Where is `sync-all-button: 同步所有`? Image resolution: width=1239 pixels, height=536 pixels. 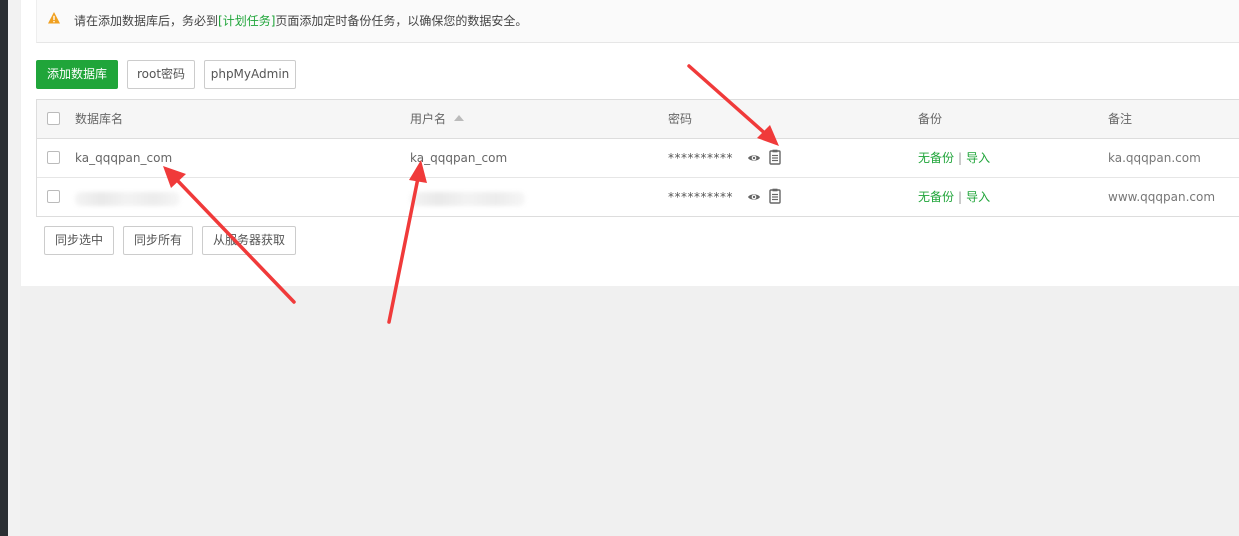 sync-all-button: 同步所有 is located at coordinates (158, 240).